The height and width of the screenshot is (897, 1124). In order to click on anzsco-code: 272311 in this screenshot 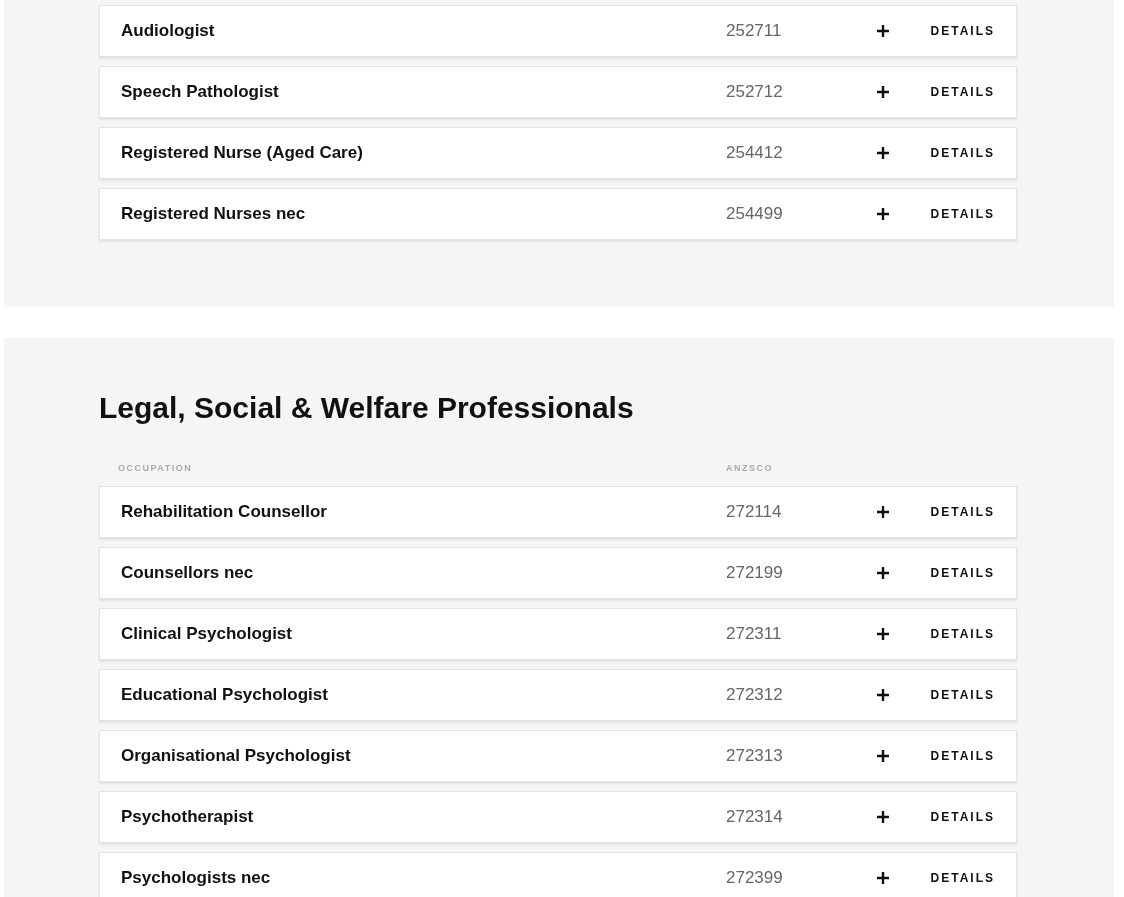, I will do `click(754, 633)`.